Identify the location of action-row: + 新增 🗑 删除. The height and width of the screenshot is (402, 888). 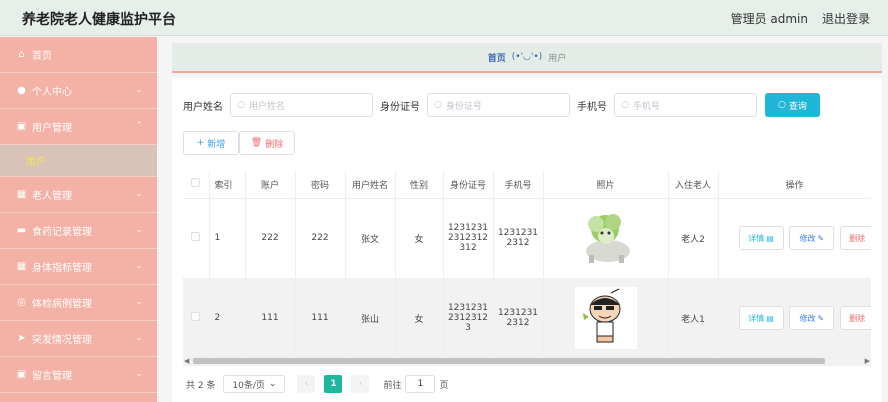
(239, 143).